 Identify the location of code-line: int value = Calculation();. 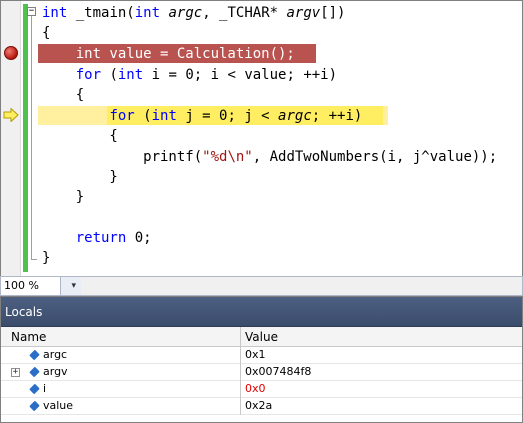
(168, 54).